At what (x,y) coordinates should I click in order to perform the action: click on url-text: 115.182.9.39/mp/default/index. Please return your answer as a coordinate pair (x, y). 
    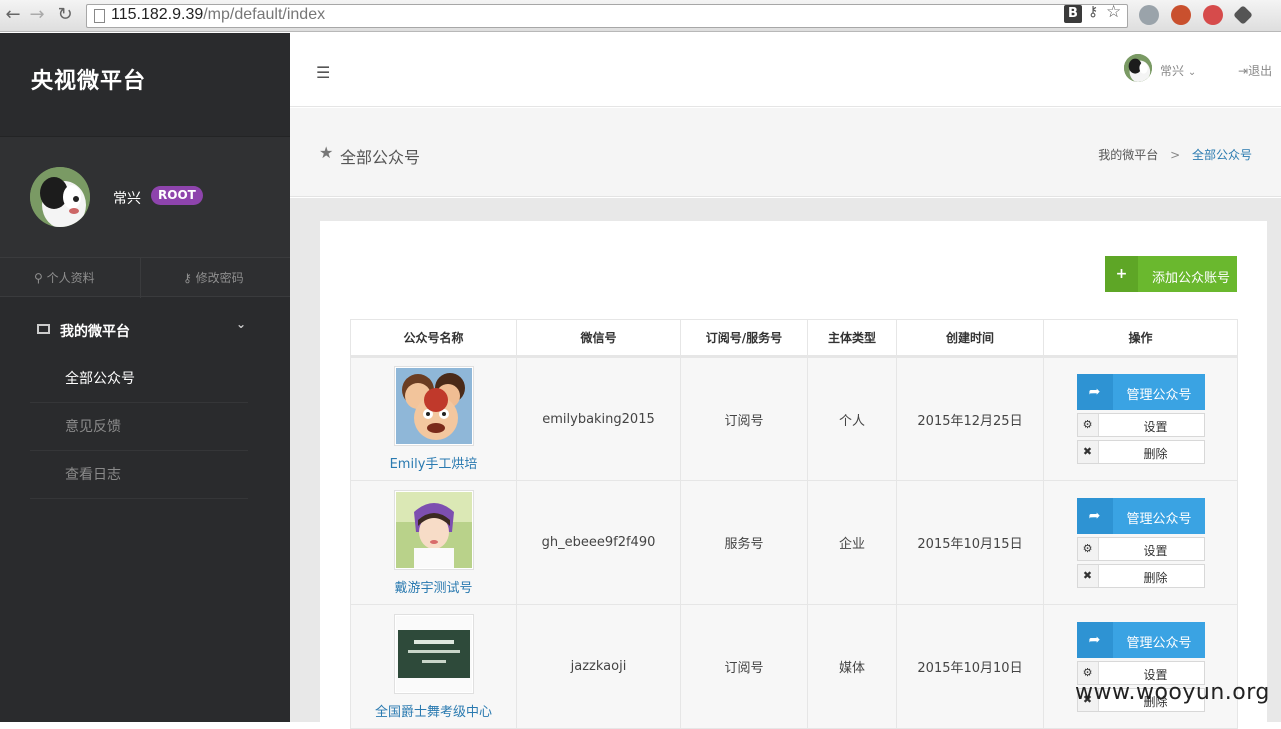
    Looking at the image, I should click on (218, 14).